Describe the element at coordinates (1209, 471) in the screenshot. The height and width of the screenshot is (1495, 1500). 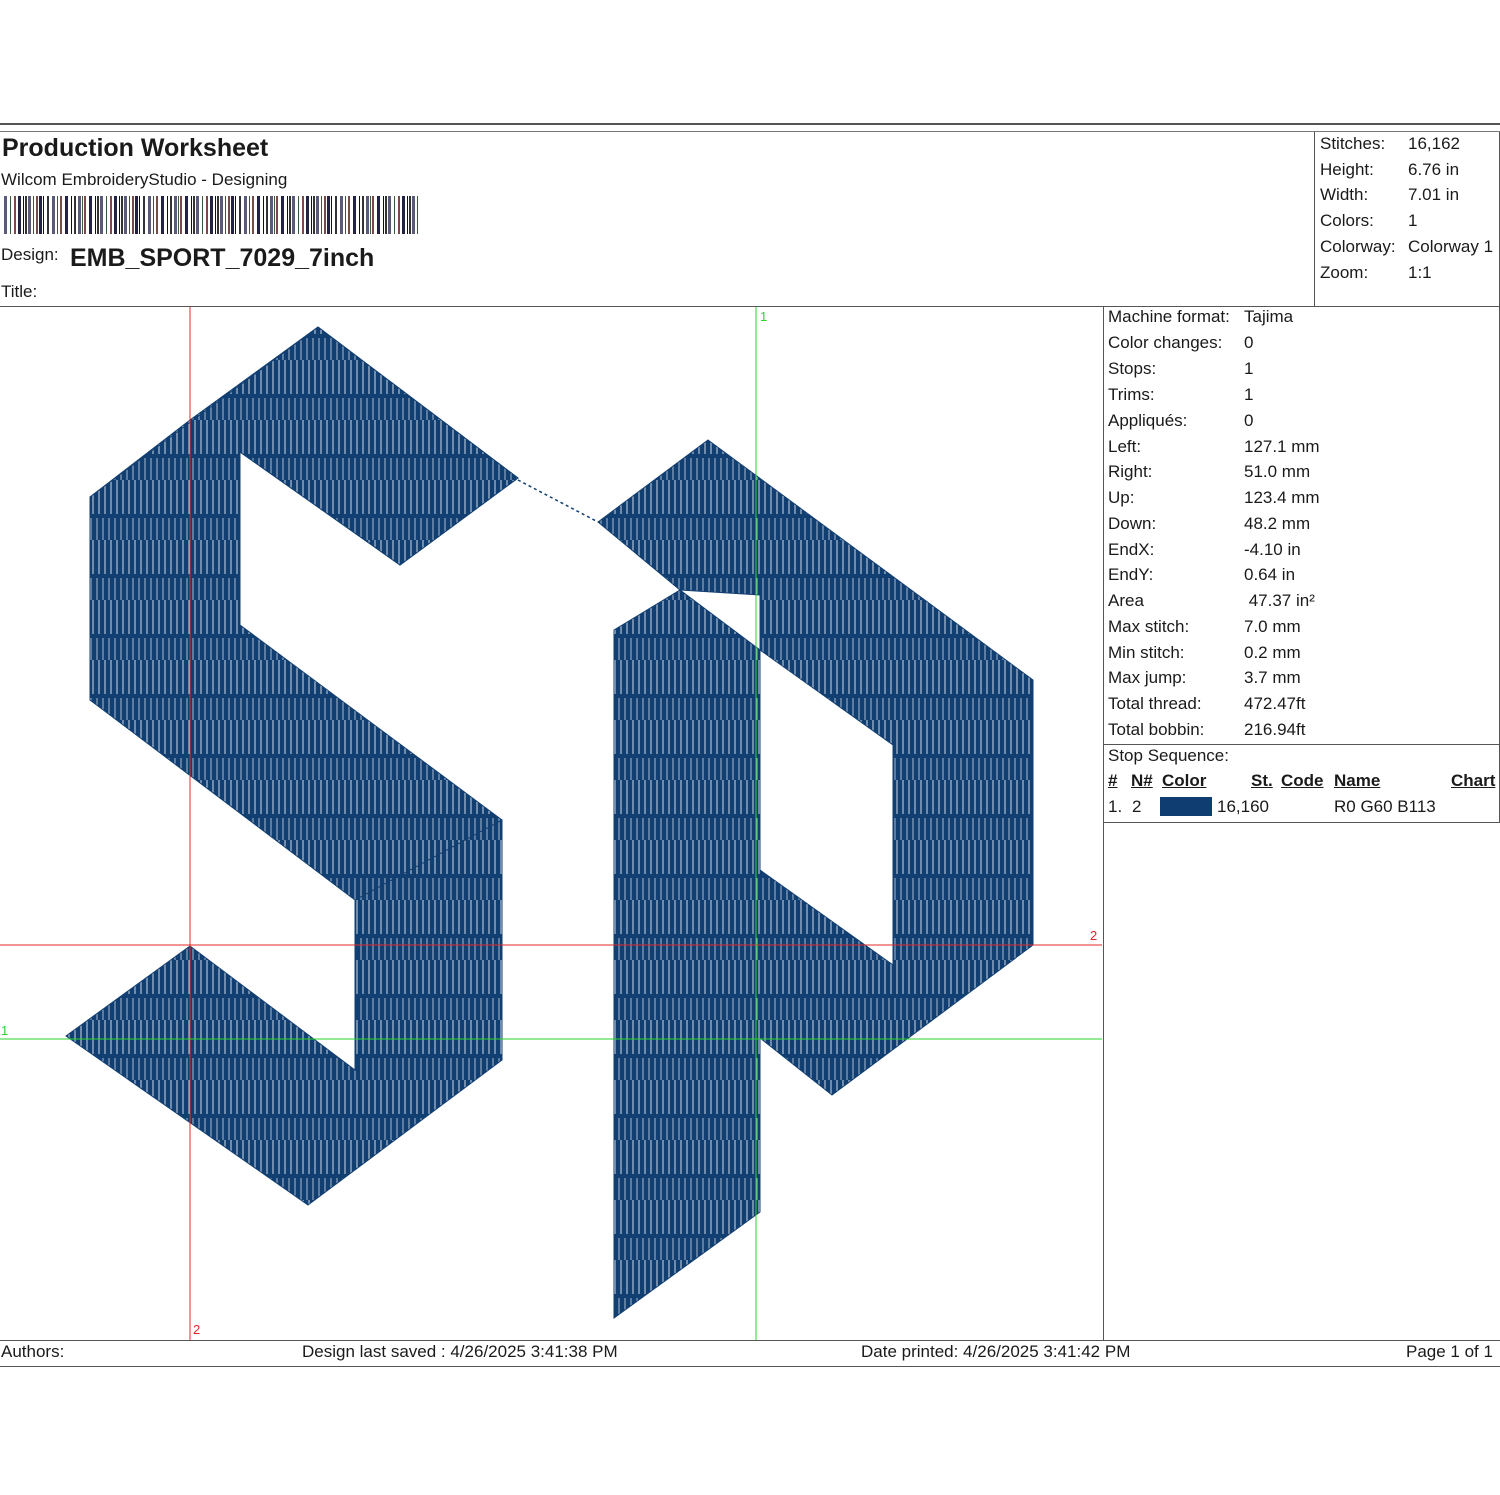
I see `prop-right: Right: 51.0 mm` at that location.